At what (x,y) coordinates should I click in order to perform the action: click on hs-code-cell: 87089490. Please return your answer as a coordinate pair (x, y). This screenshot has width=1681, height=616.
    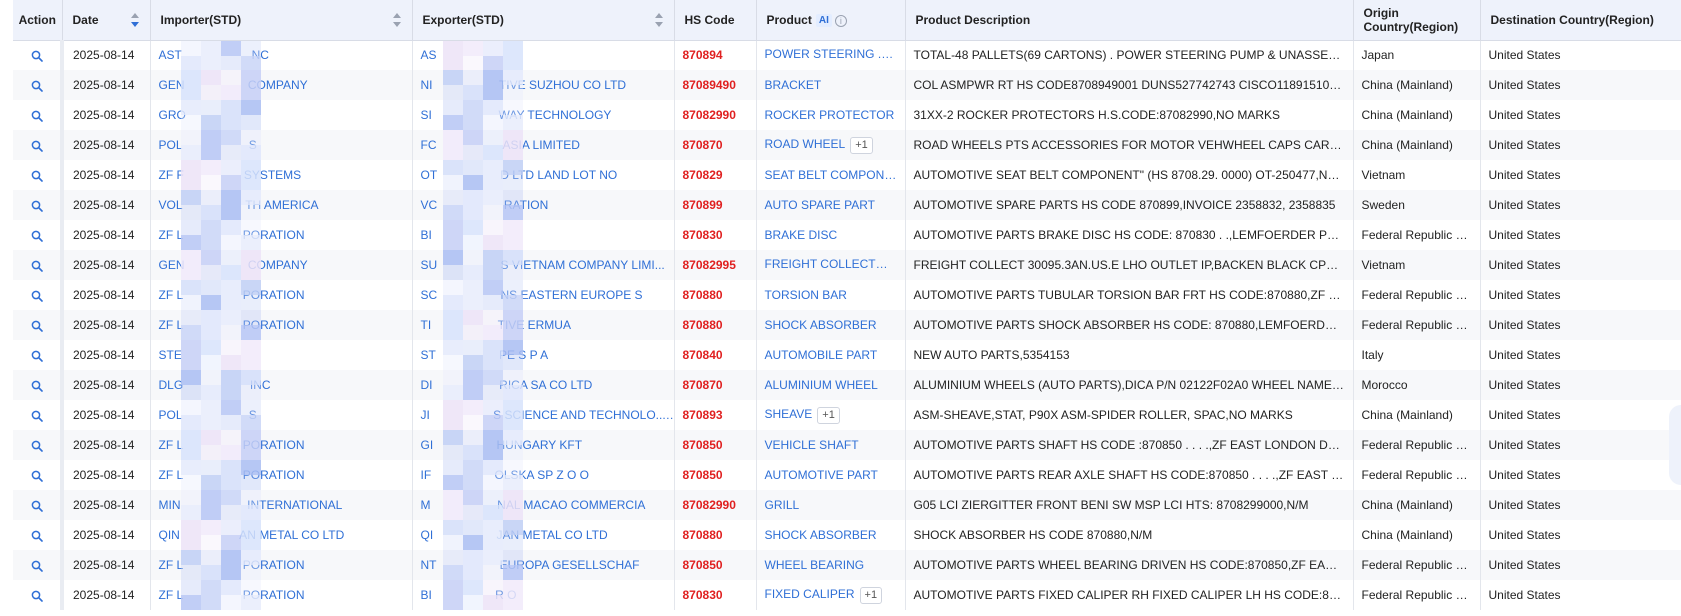
    Looking at the image, I should click on (715, 85).